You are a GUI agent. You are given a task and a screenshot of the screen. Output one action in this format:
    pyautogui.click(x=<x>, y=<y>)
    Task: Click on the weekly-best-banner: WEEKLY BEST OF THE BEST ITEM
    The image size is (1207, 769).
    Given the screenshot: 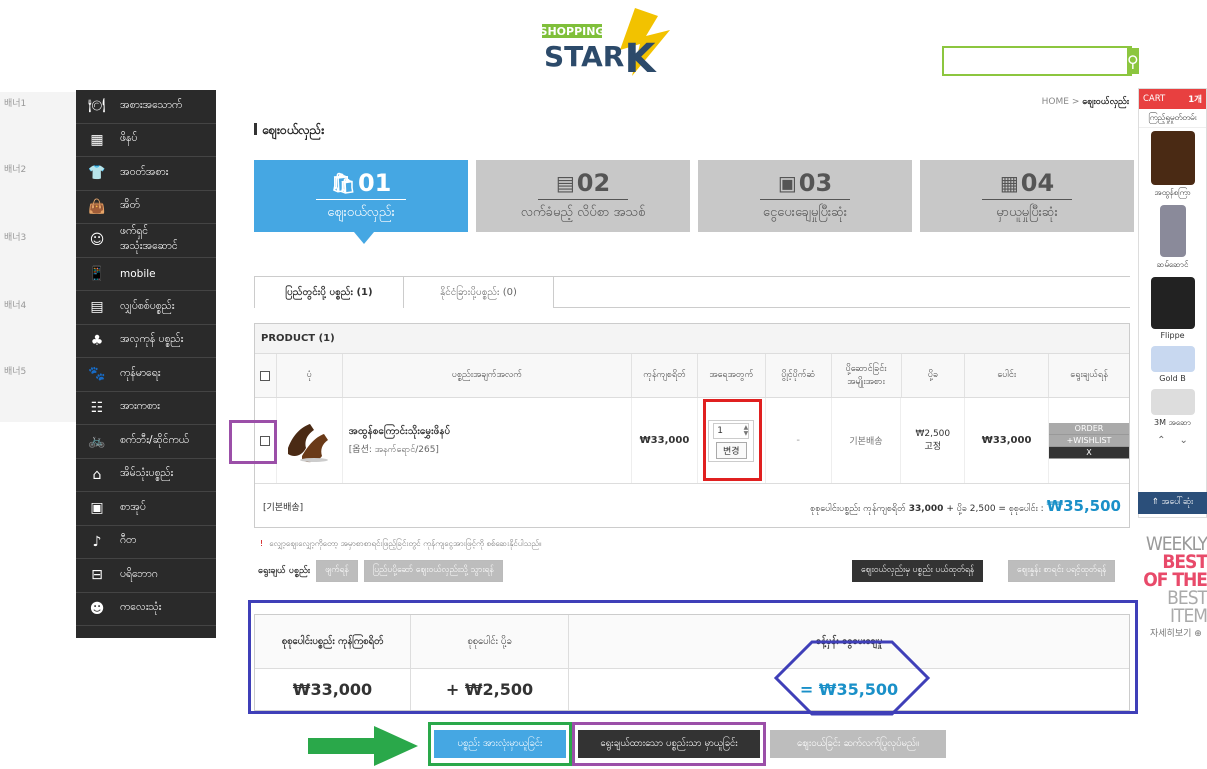 What is the action you would take?
    pyautogui.click(x=1173, y=580)
    